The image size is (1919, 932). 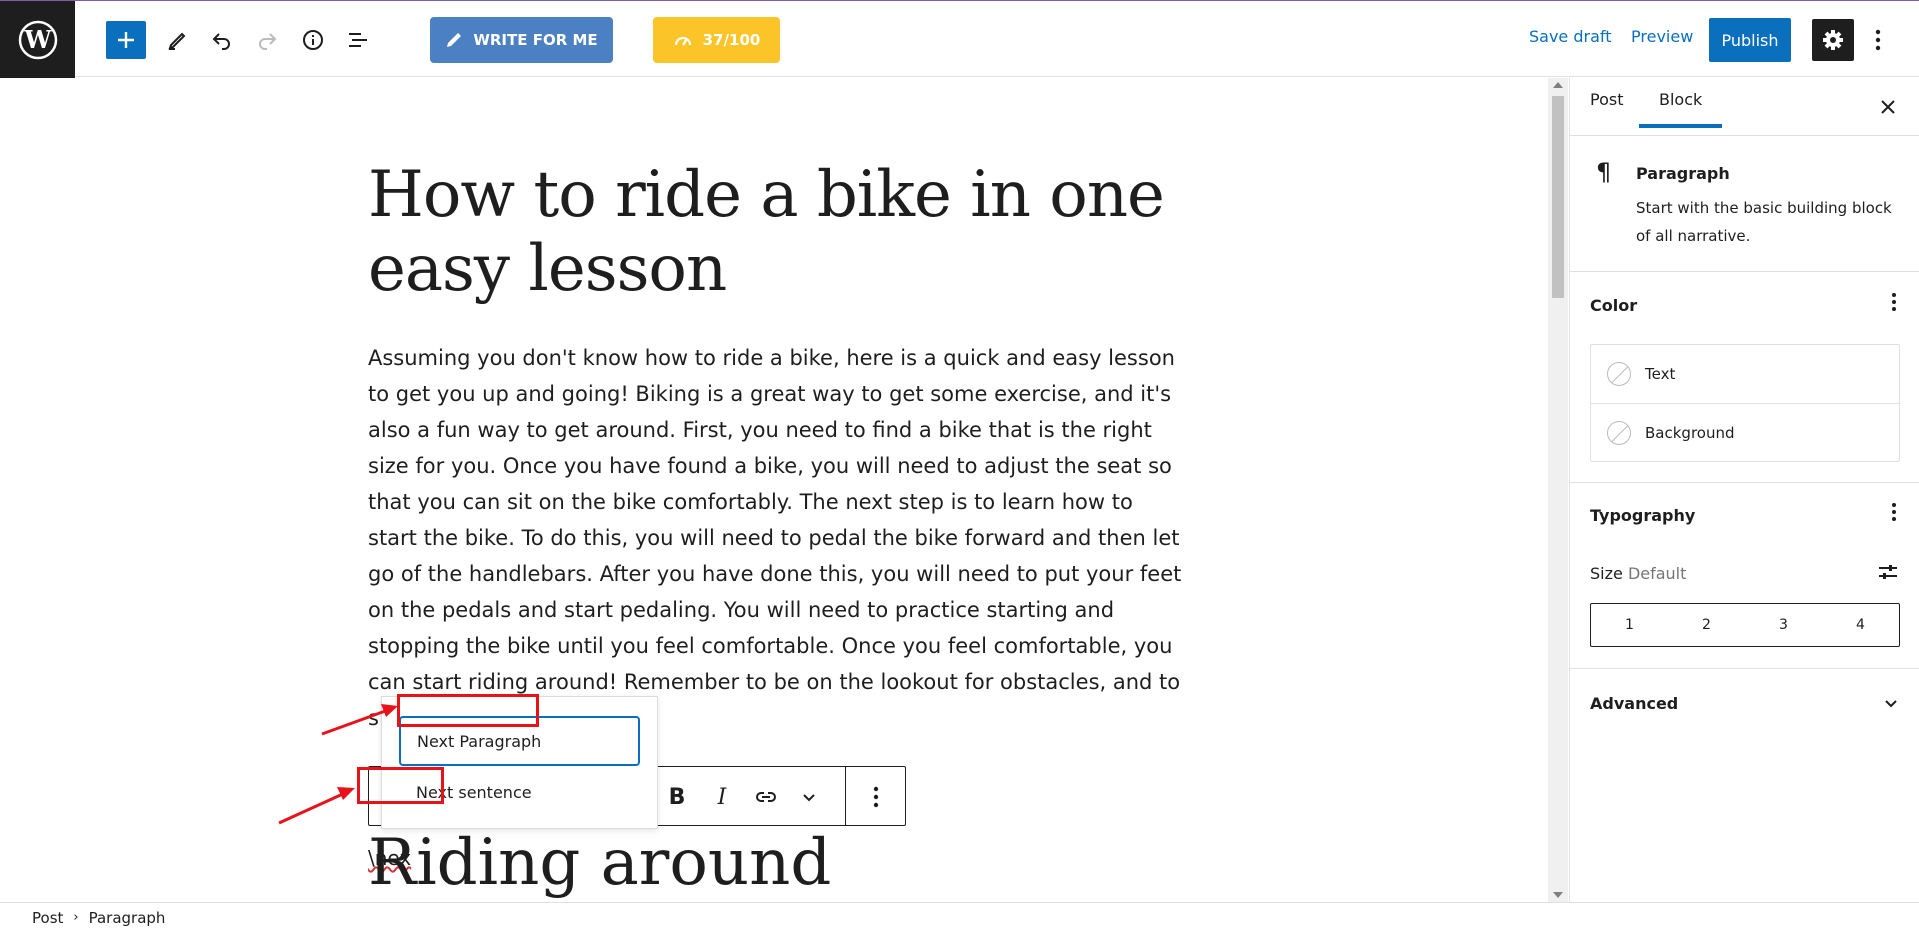 What do you see at coordinates (1681, 109) in the screenshot?
I see `tab-block: Block` at bounding box center [1681, 109].